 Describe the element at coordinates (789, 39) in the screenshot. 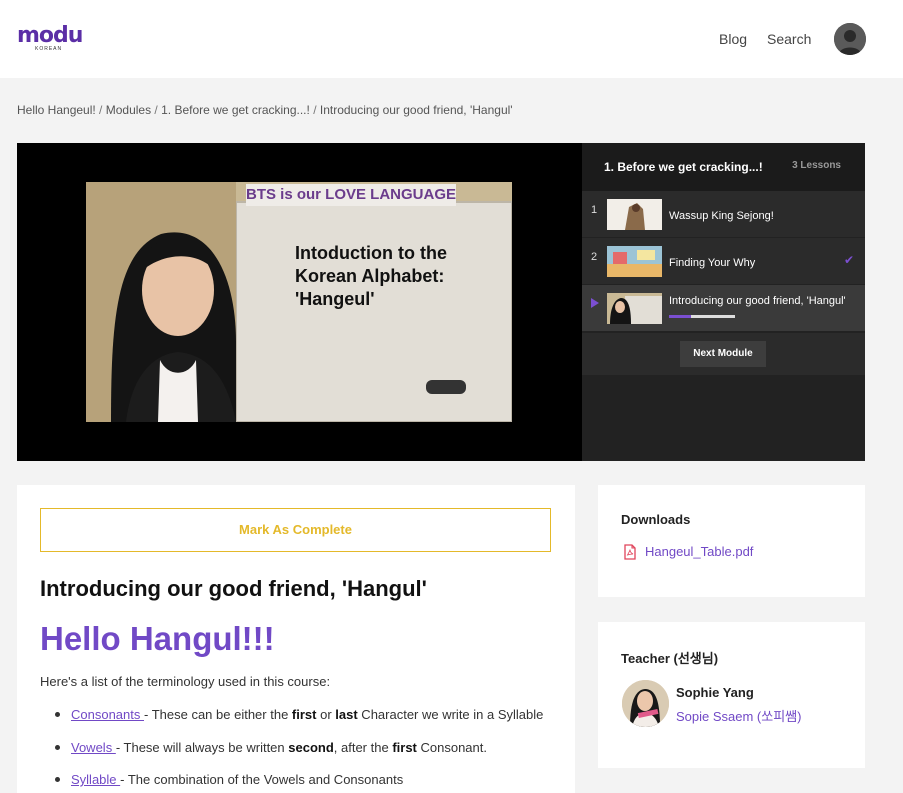

I see `nav-search-link: Search` at that location.